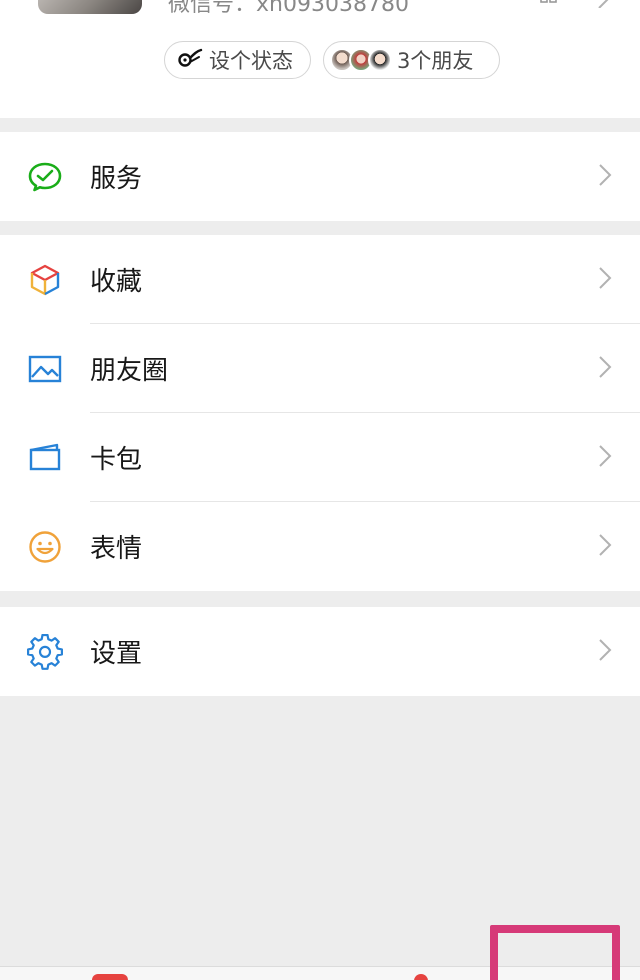 The width and height of the screenshot is (640, 980). Describe the element at coordinates (288, 8) in the screenshot. I see `wechat-id: 微信号：xh093038780` at that location.